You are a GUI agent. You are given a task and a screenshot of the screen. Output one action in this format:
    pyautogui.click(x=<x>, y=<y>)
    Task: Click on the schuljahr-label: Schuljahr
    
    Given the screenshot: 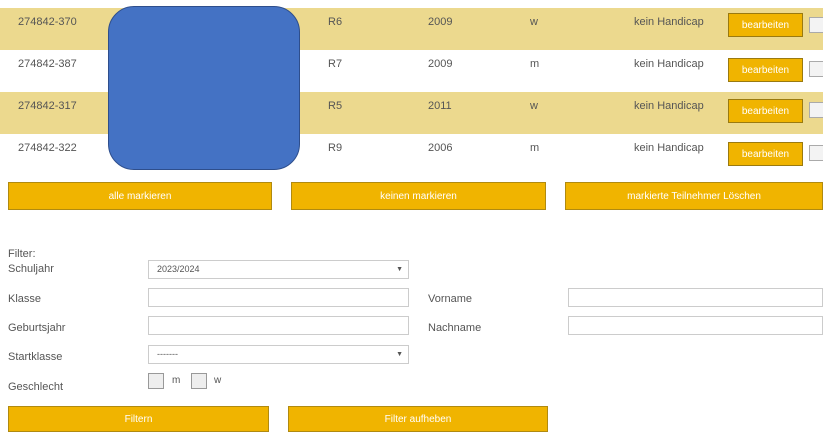 What is the action you would take?
    pyautogui.click(x=31, y=269)
    